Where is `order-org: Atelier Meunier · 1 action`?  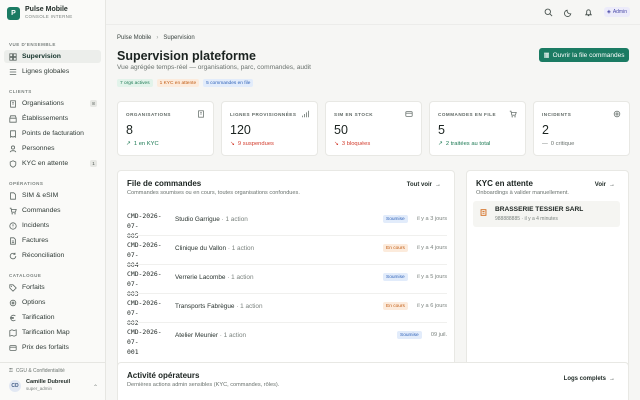
order-org: Atelier Meunier · 1 action is located at coordinates (211, 335).